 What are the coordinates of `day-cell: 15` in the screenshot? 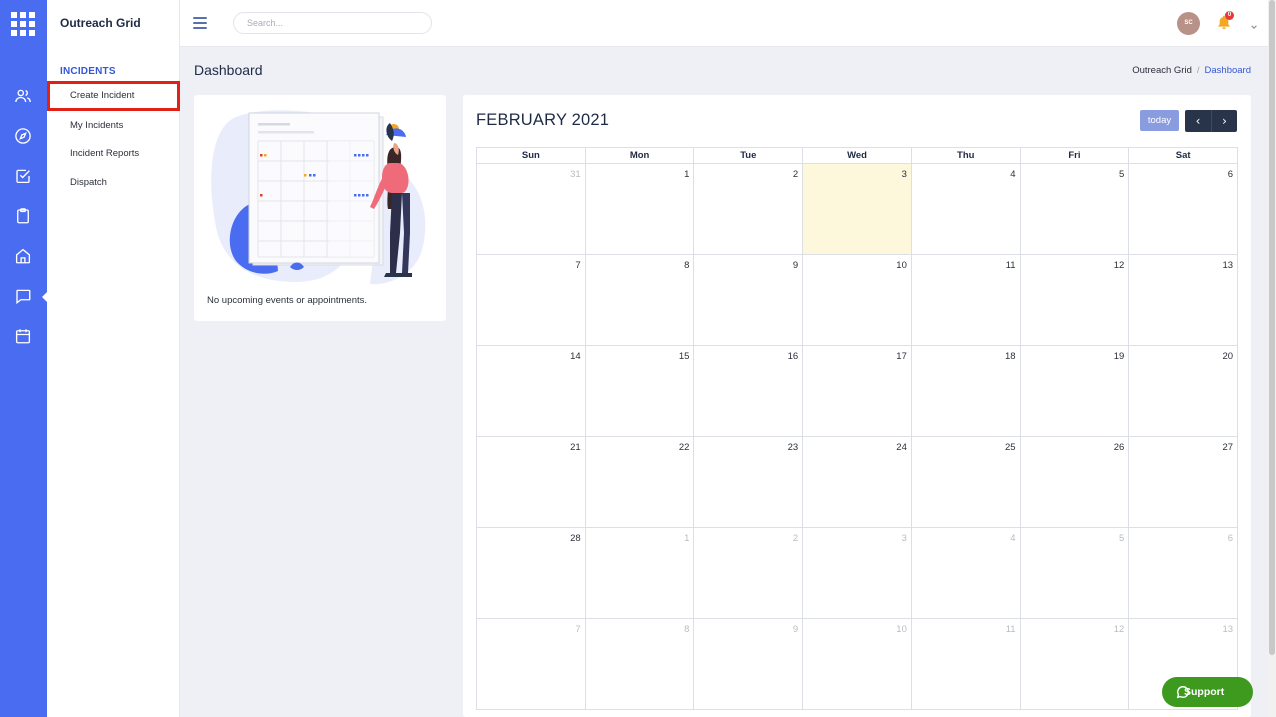 It's located at (639, 391).